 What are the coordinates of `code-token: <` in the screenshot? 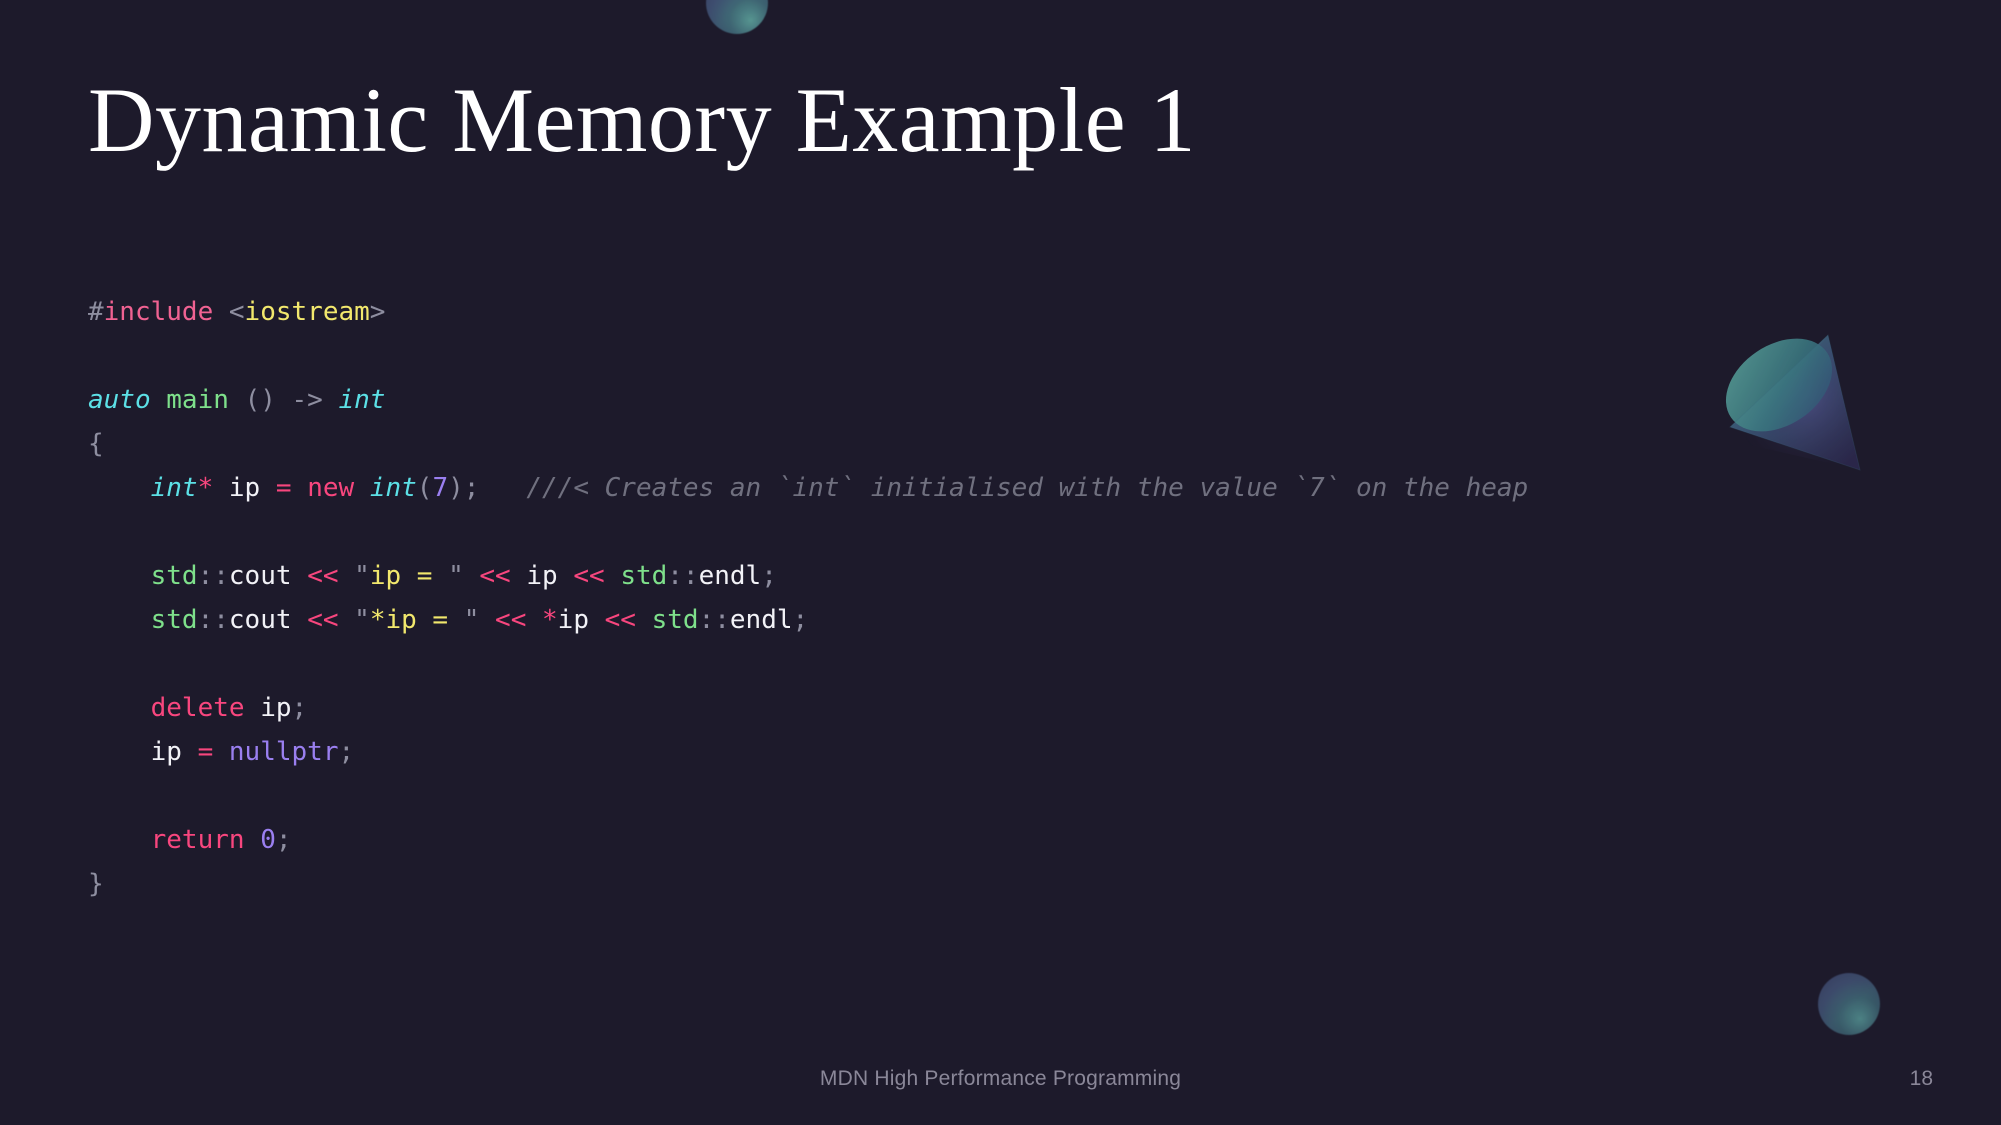 It's located at (236, 312).